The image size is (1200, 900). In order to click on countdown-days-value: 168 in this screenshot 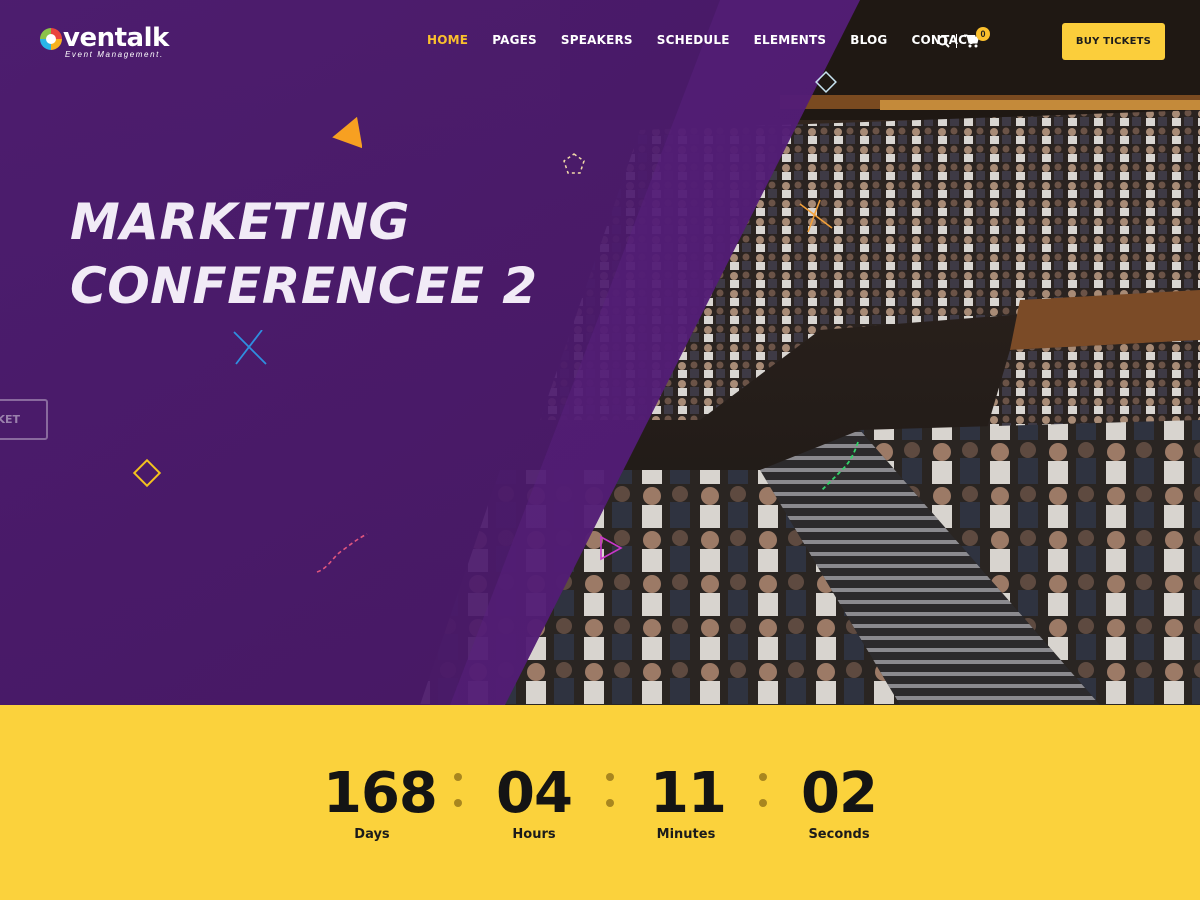, I will do `click(380, 793)`.